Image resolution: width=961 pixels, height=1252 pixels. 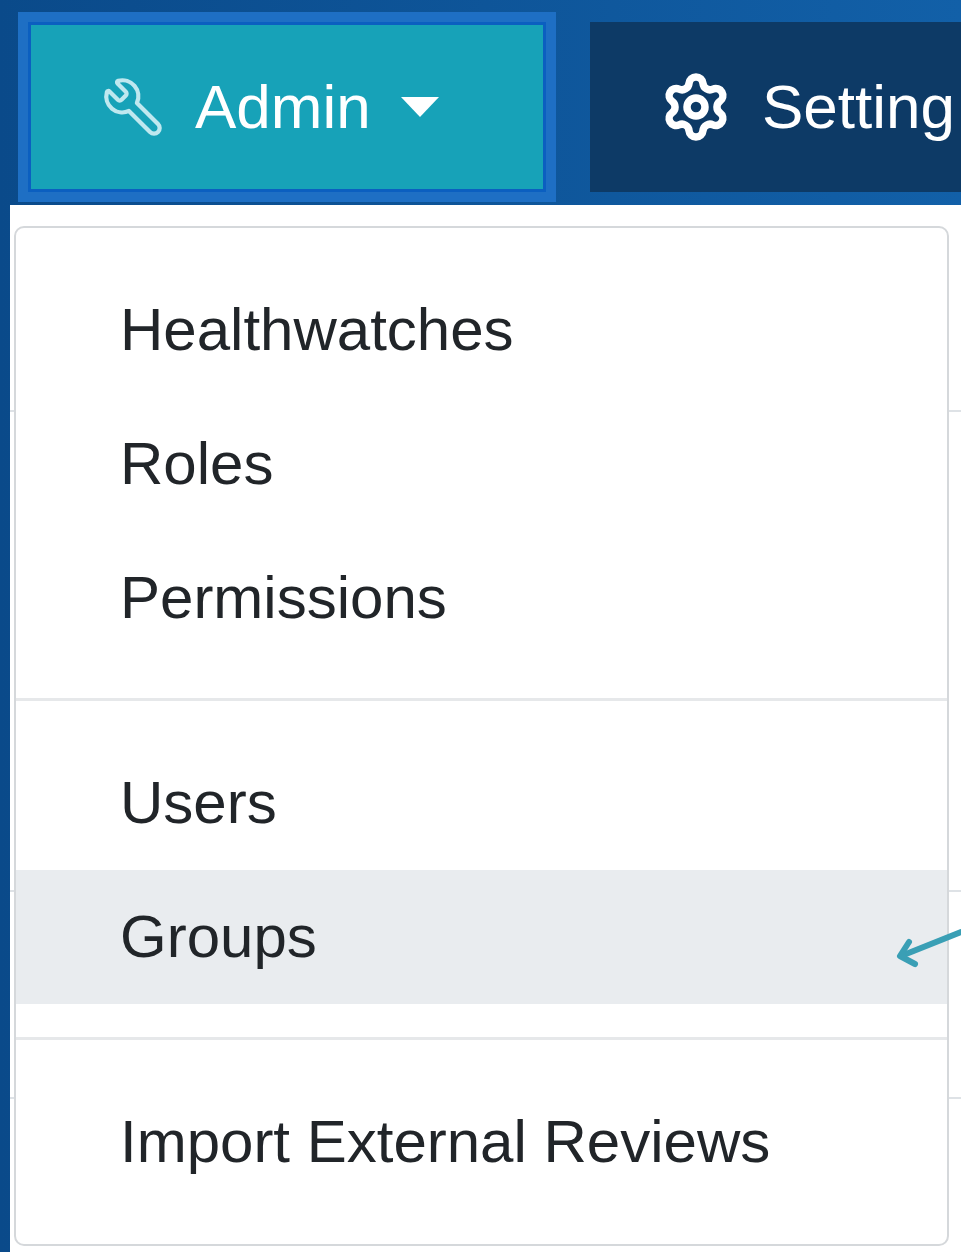 I want to click on menu-item: Groups, so click(x=481, y=937).